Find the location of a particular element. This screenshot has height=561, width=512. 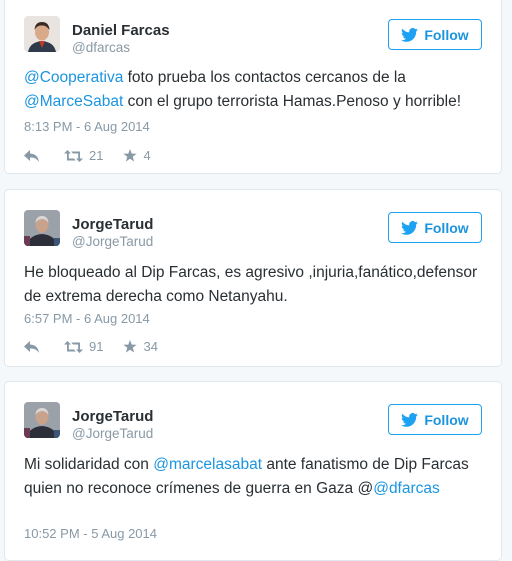

tweet-actions: 91 34 is located at coordinates (91, 346).